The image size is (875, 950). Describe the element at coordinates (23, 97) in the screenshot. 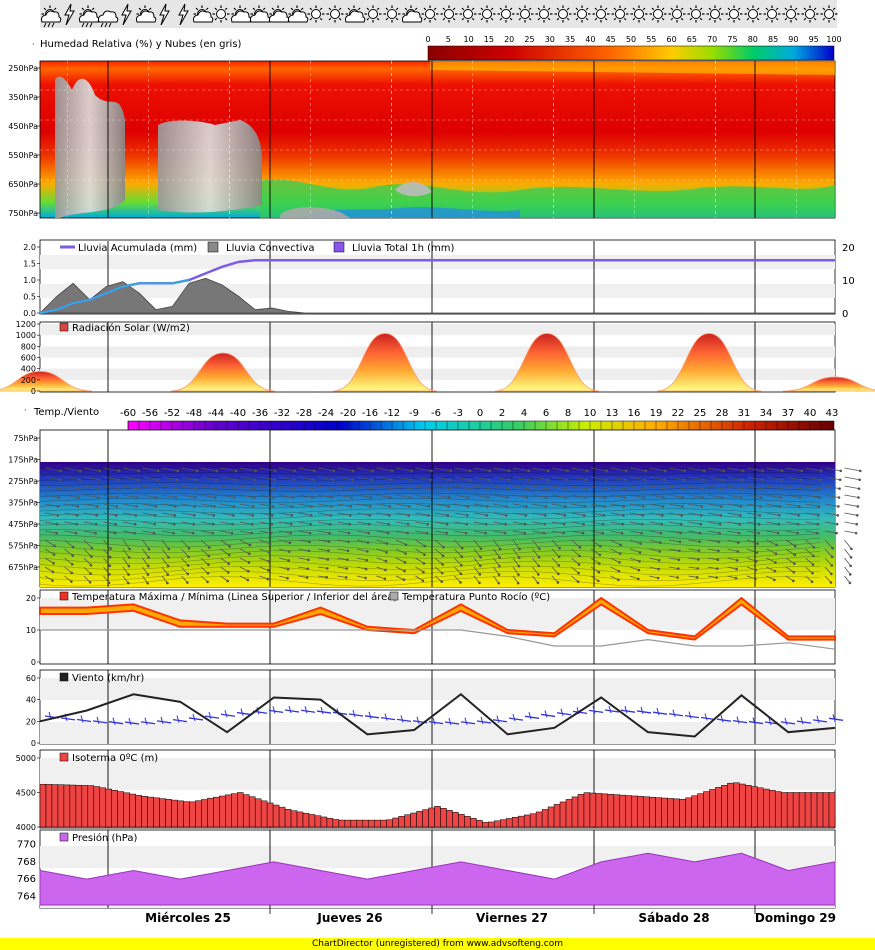

I see `pressure-level-label: 350hPa` at that location.